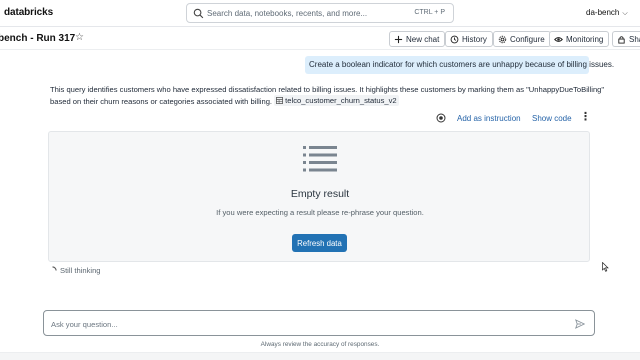  Describe the element at coordinates (80, 270) in the screenshot. I see `thinking-status-label: Still thinking` at that location.